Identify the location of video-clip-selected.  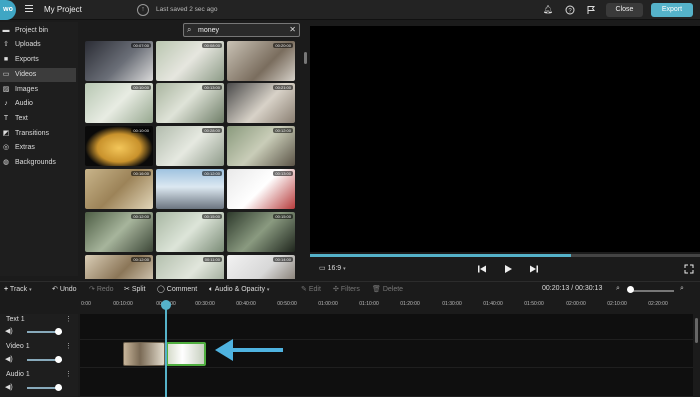
(186, 354).